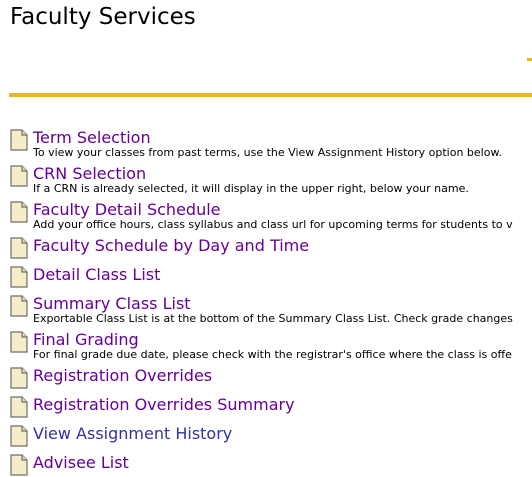 The width and height of the screenshot is (532, 477). What do you see at coordinates (132, 433) in the screenshot?
I see `view-assignment-history-link: View Assignment History` at bounding box center [132, 433].